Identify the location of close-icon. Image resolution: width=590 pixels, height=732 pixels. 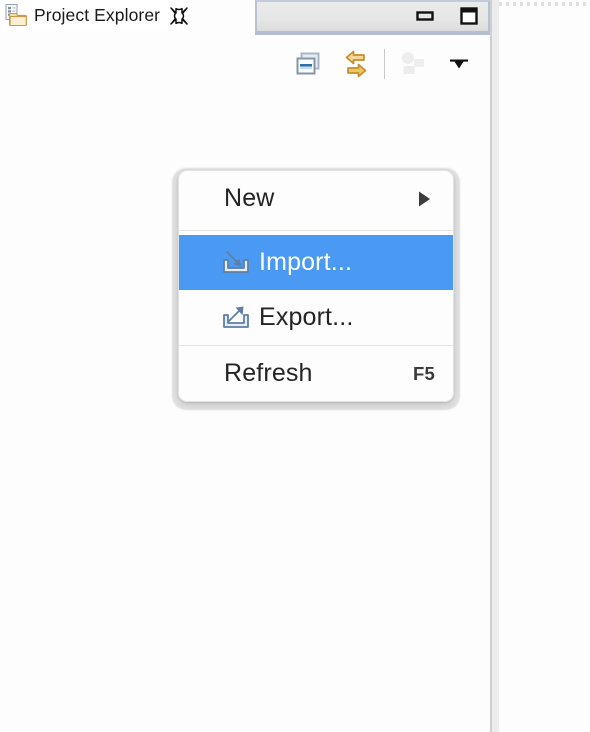
(179, 15).